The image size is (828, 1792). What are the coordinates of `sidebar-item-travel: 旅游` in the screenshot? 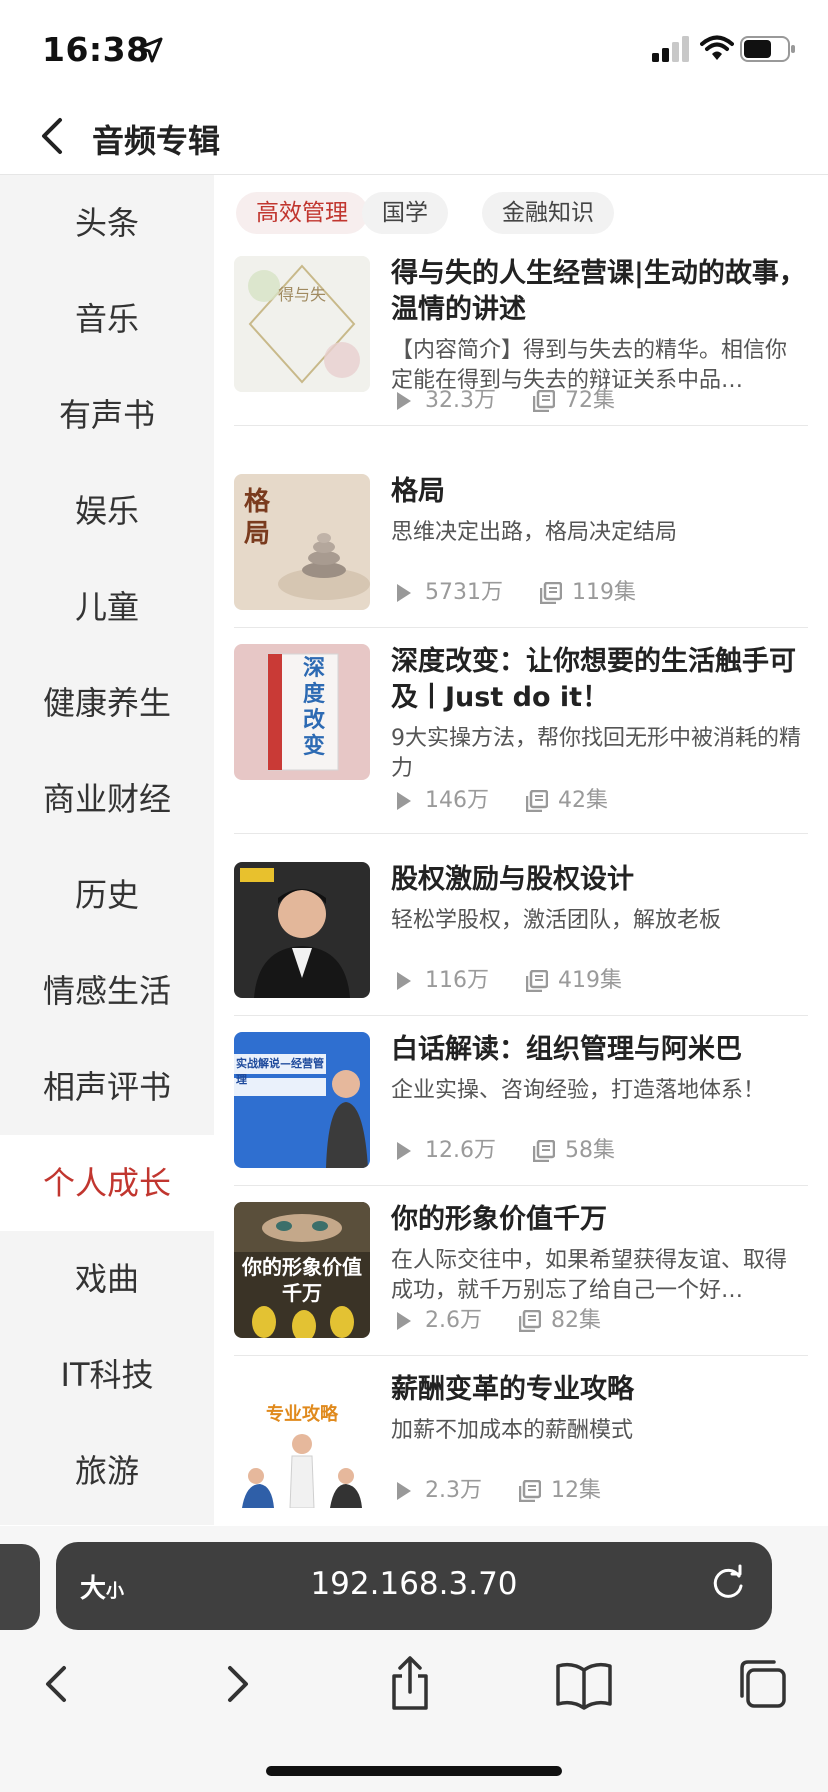 It's located at (107, 1471).